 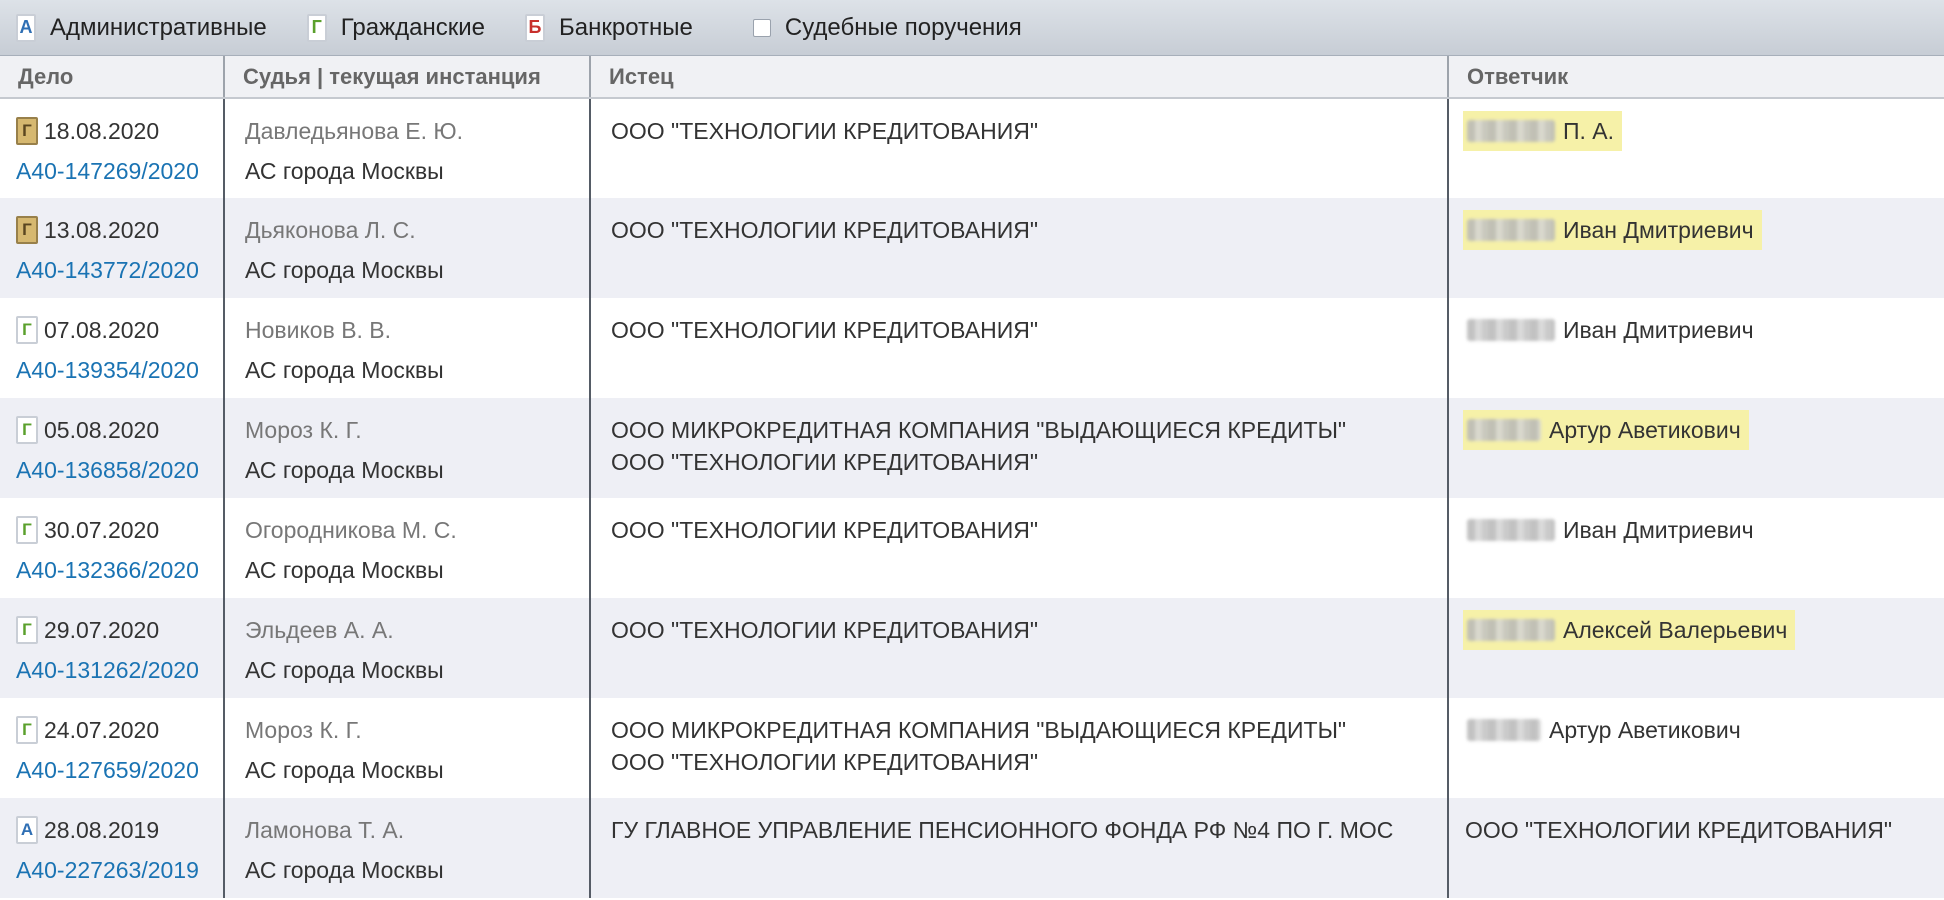 What do you see at coordinates (112, 848) in the screenshot?
I see `case-cell: А 28.08.2019 А40-227263/2019` at bounding box center [112, 848].